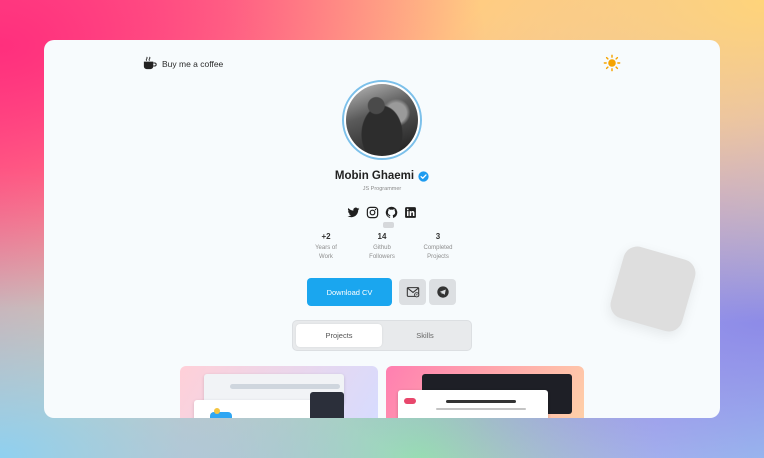  I want to click on instagram-icon, so click(372, 212).